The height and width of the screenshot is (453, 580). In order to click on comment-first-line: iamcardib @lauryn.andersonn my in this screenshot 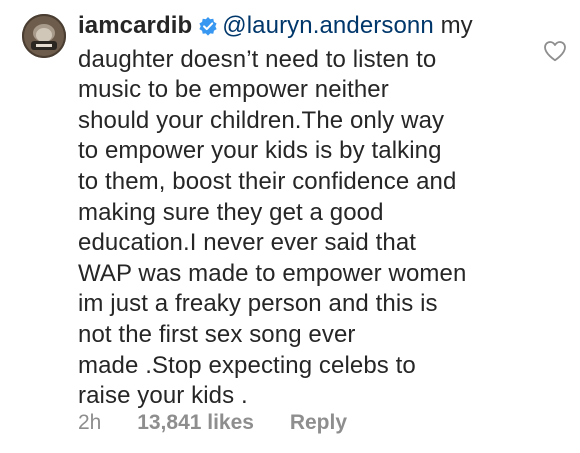, I will do `click(303, 28)`.